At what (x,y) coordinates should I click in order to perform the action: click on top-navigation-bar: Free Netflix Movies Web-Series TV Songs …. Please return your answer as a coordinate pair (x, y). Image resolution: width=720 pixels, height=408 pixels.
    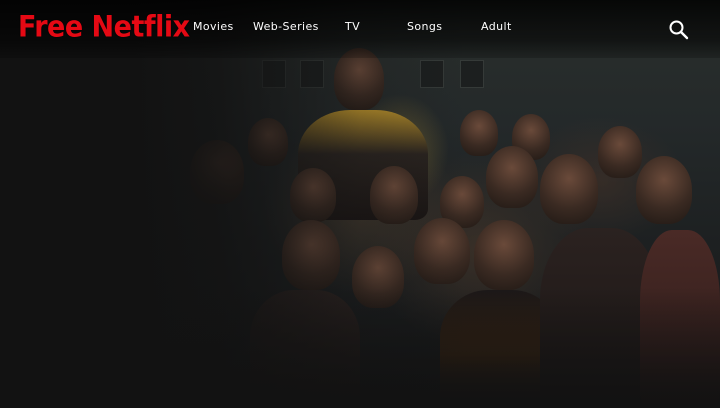
    Looking at the image, I should click on (360, 29).